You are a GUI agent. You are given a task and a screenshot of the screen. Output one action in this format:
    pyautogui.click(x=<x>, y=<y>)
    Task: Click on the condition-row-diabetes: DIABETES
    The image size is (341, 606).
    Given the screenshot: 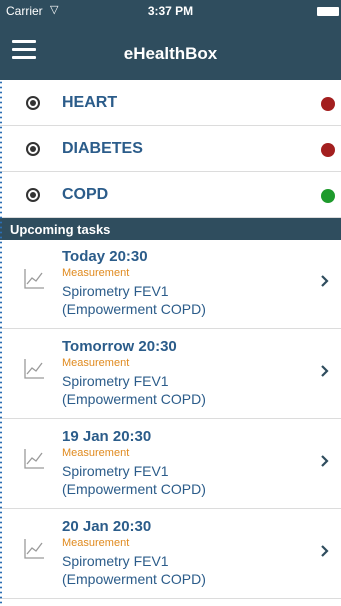 What is the action you would take?
    pyautogui.click(x=170, y=149)
    